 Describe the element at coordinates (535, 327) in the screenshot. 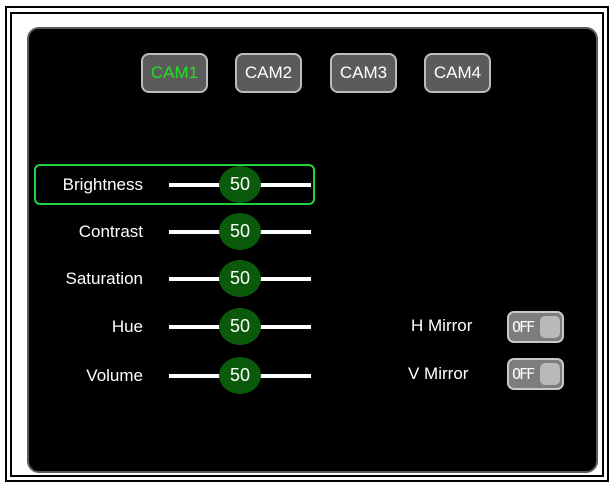

I see `h-mirror-toggle: OFF` at that location.